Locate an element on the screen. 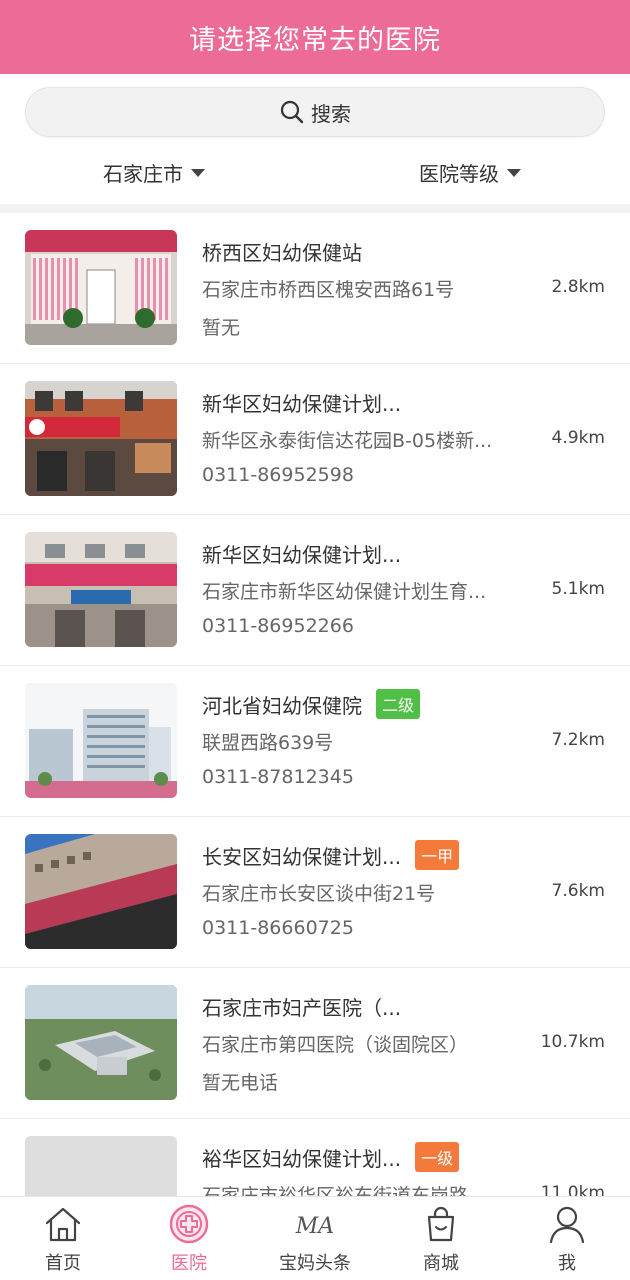  hospital-name: 桥西区妇幼保健站 is located at coordinates (282, 252).